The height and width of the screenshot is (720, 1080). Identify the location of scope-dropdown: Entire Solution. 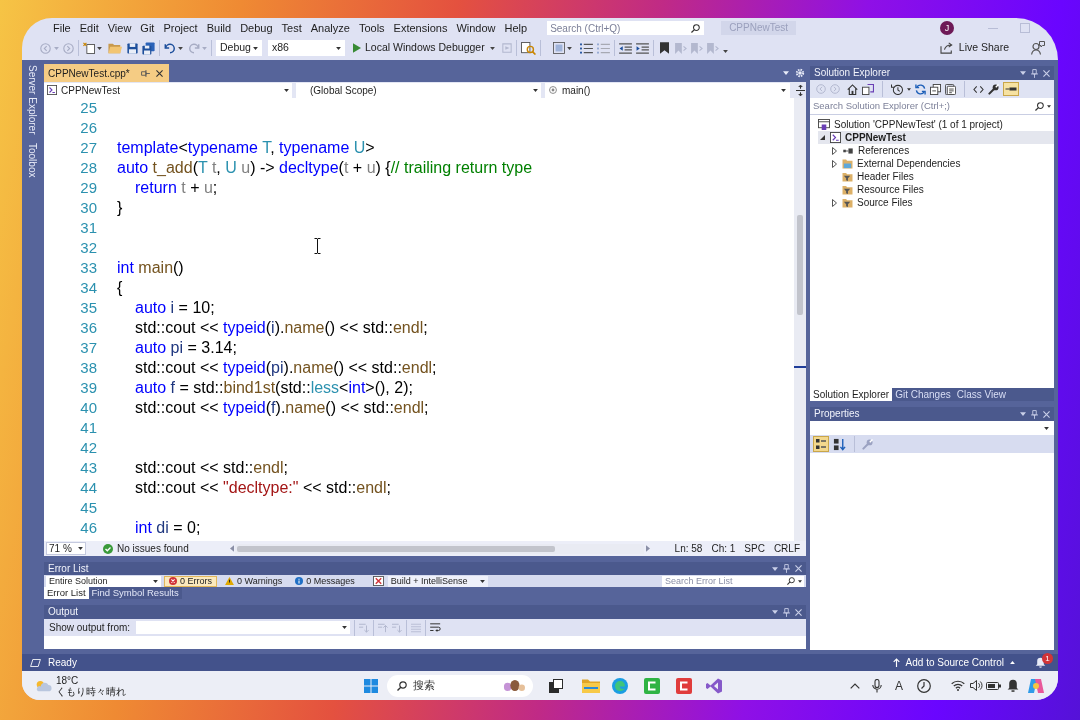
(103, 581).